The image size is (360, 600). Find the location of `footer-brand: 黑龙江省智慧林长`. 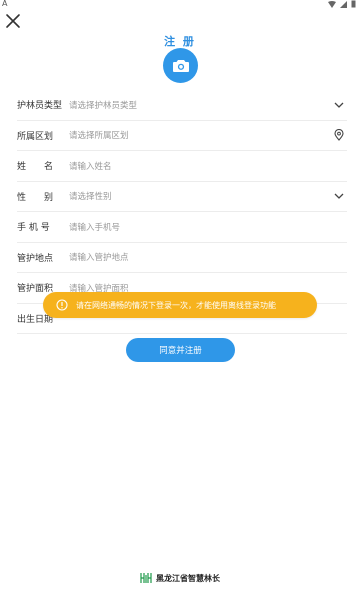

footer-brand: 黑龙江省智慧林长 is located at coordinates (180, 578).